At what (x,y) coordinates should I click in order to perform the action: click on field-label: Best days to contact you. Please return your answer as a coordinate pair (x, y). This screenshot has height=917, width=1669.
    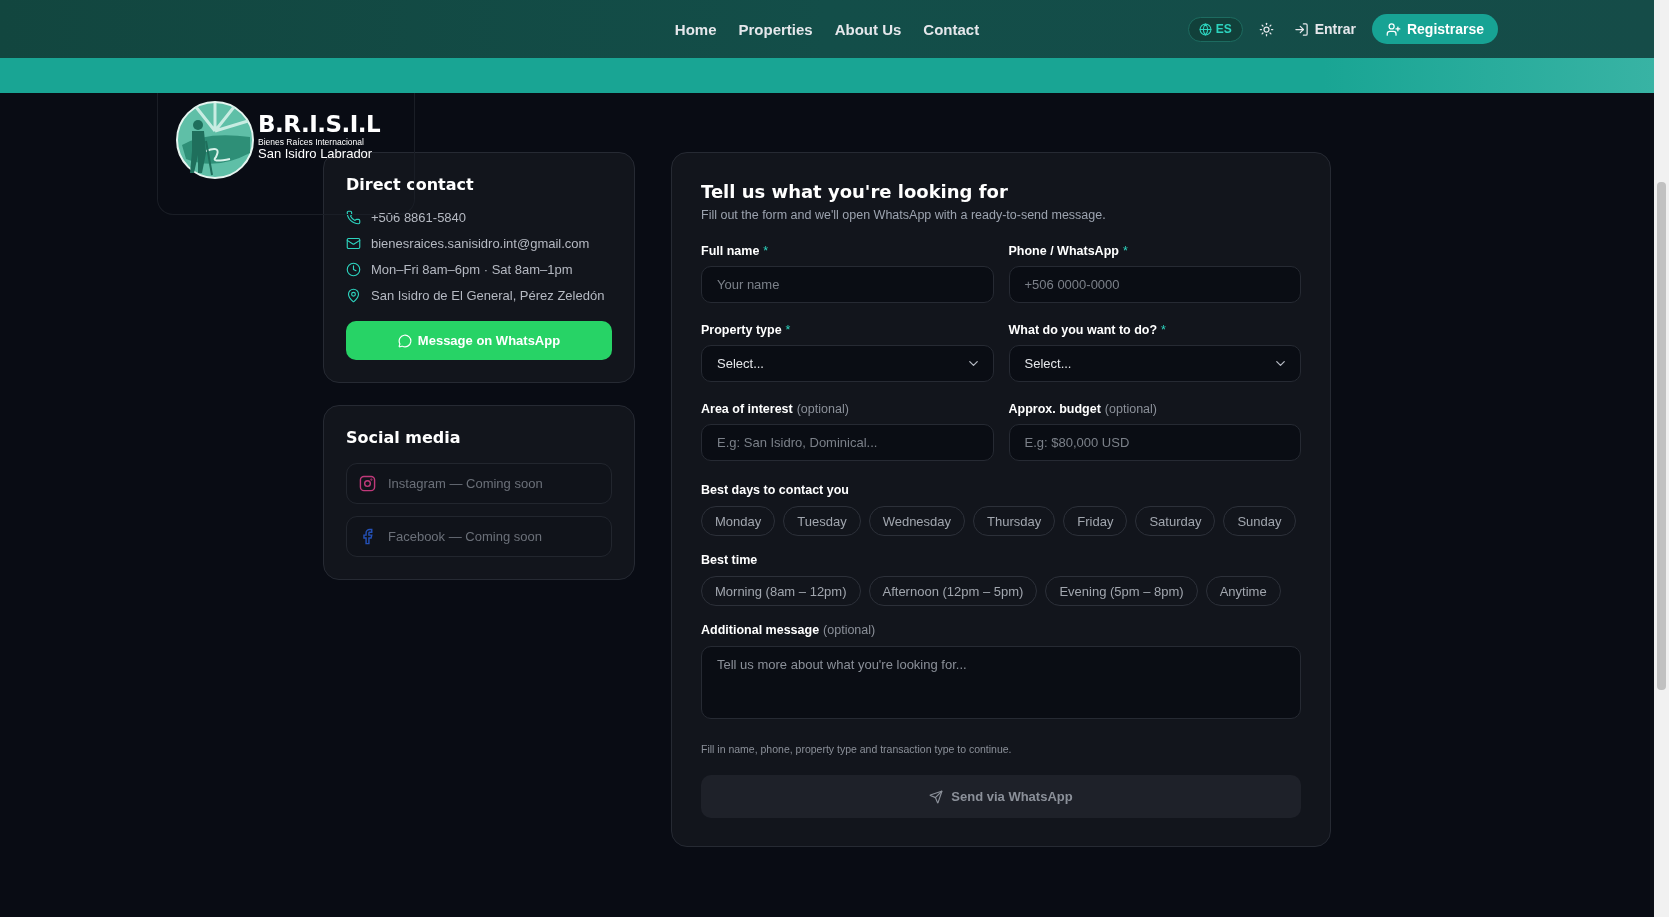
    Looking at the image, I should click on (775, 490).